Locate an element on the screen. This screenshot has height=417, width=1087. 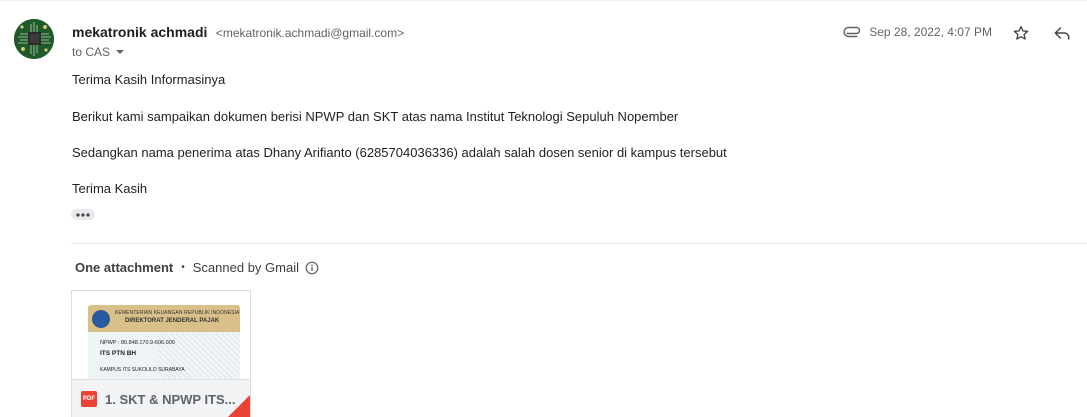
star-icon is located at coordinates (1021, 32).